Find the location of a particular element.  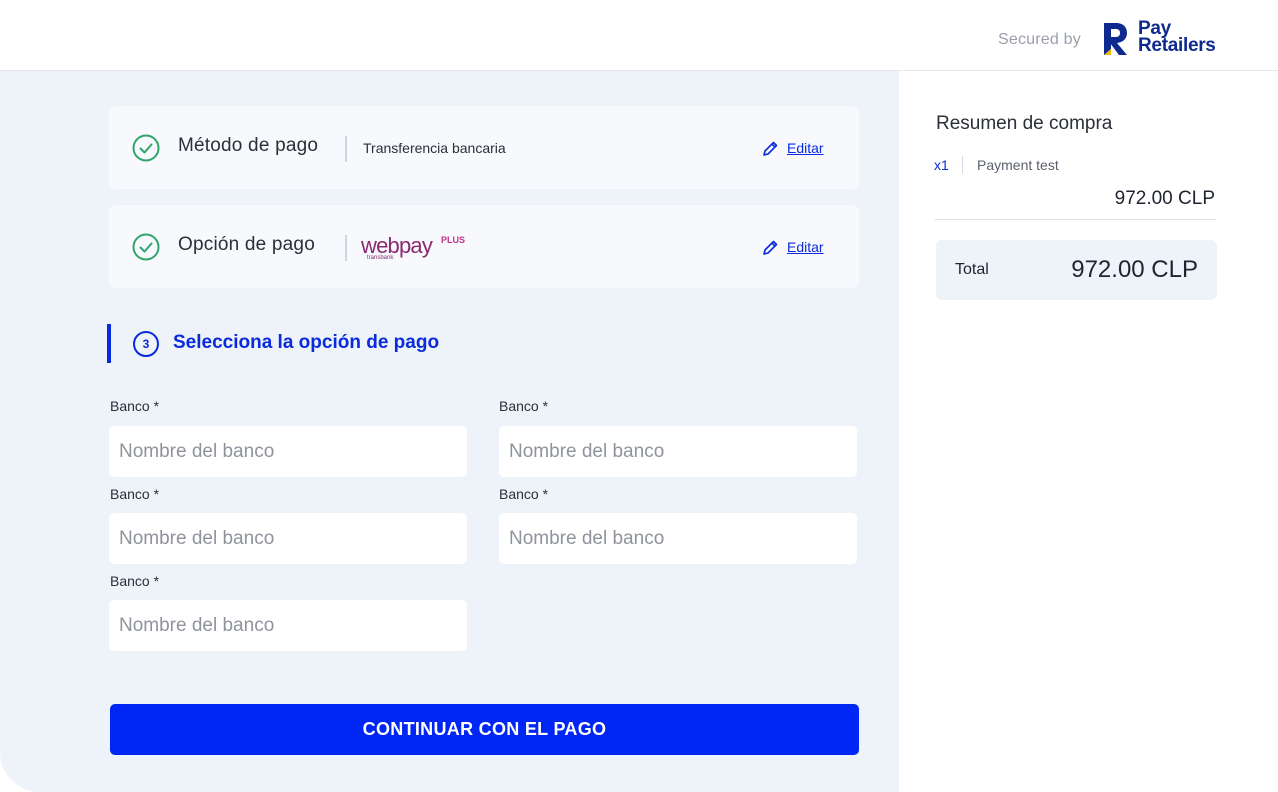

current-step-title: Selecciona la opción de pago is located at coordinates (306, 342).